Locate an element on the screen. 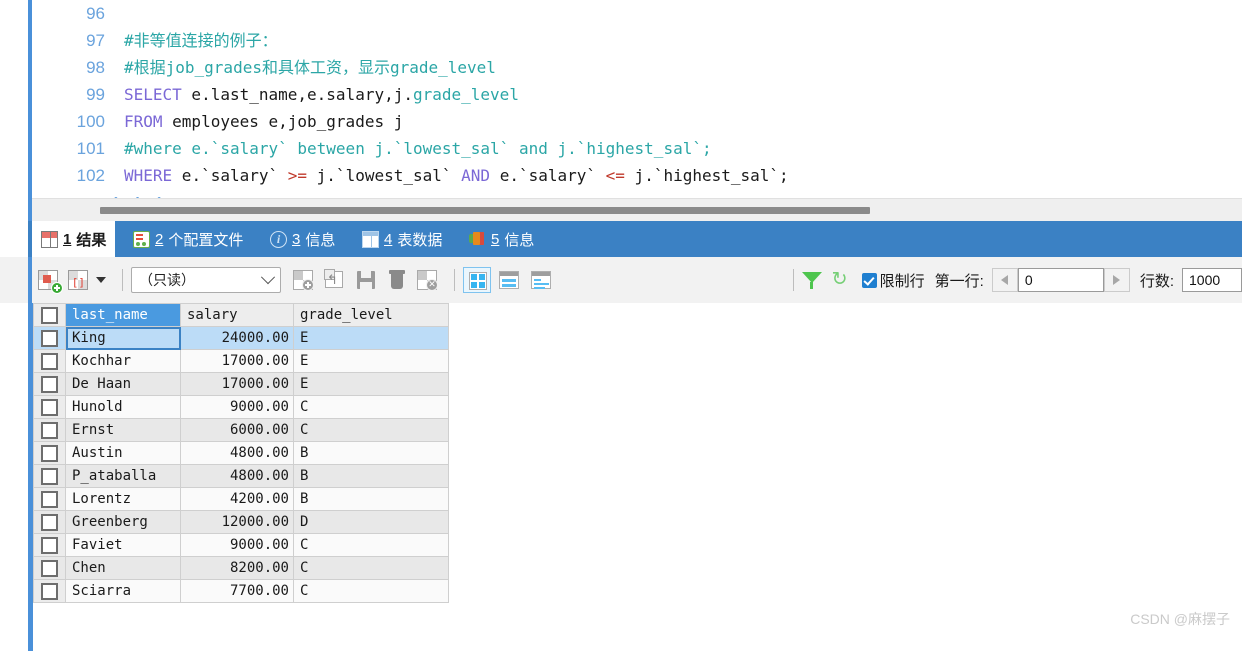  cell-last-name: Kochhar is located at coordinates (123, 361).